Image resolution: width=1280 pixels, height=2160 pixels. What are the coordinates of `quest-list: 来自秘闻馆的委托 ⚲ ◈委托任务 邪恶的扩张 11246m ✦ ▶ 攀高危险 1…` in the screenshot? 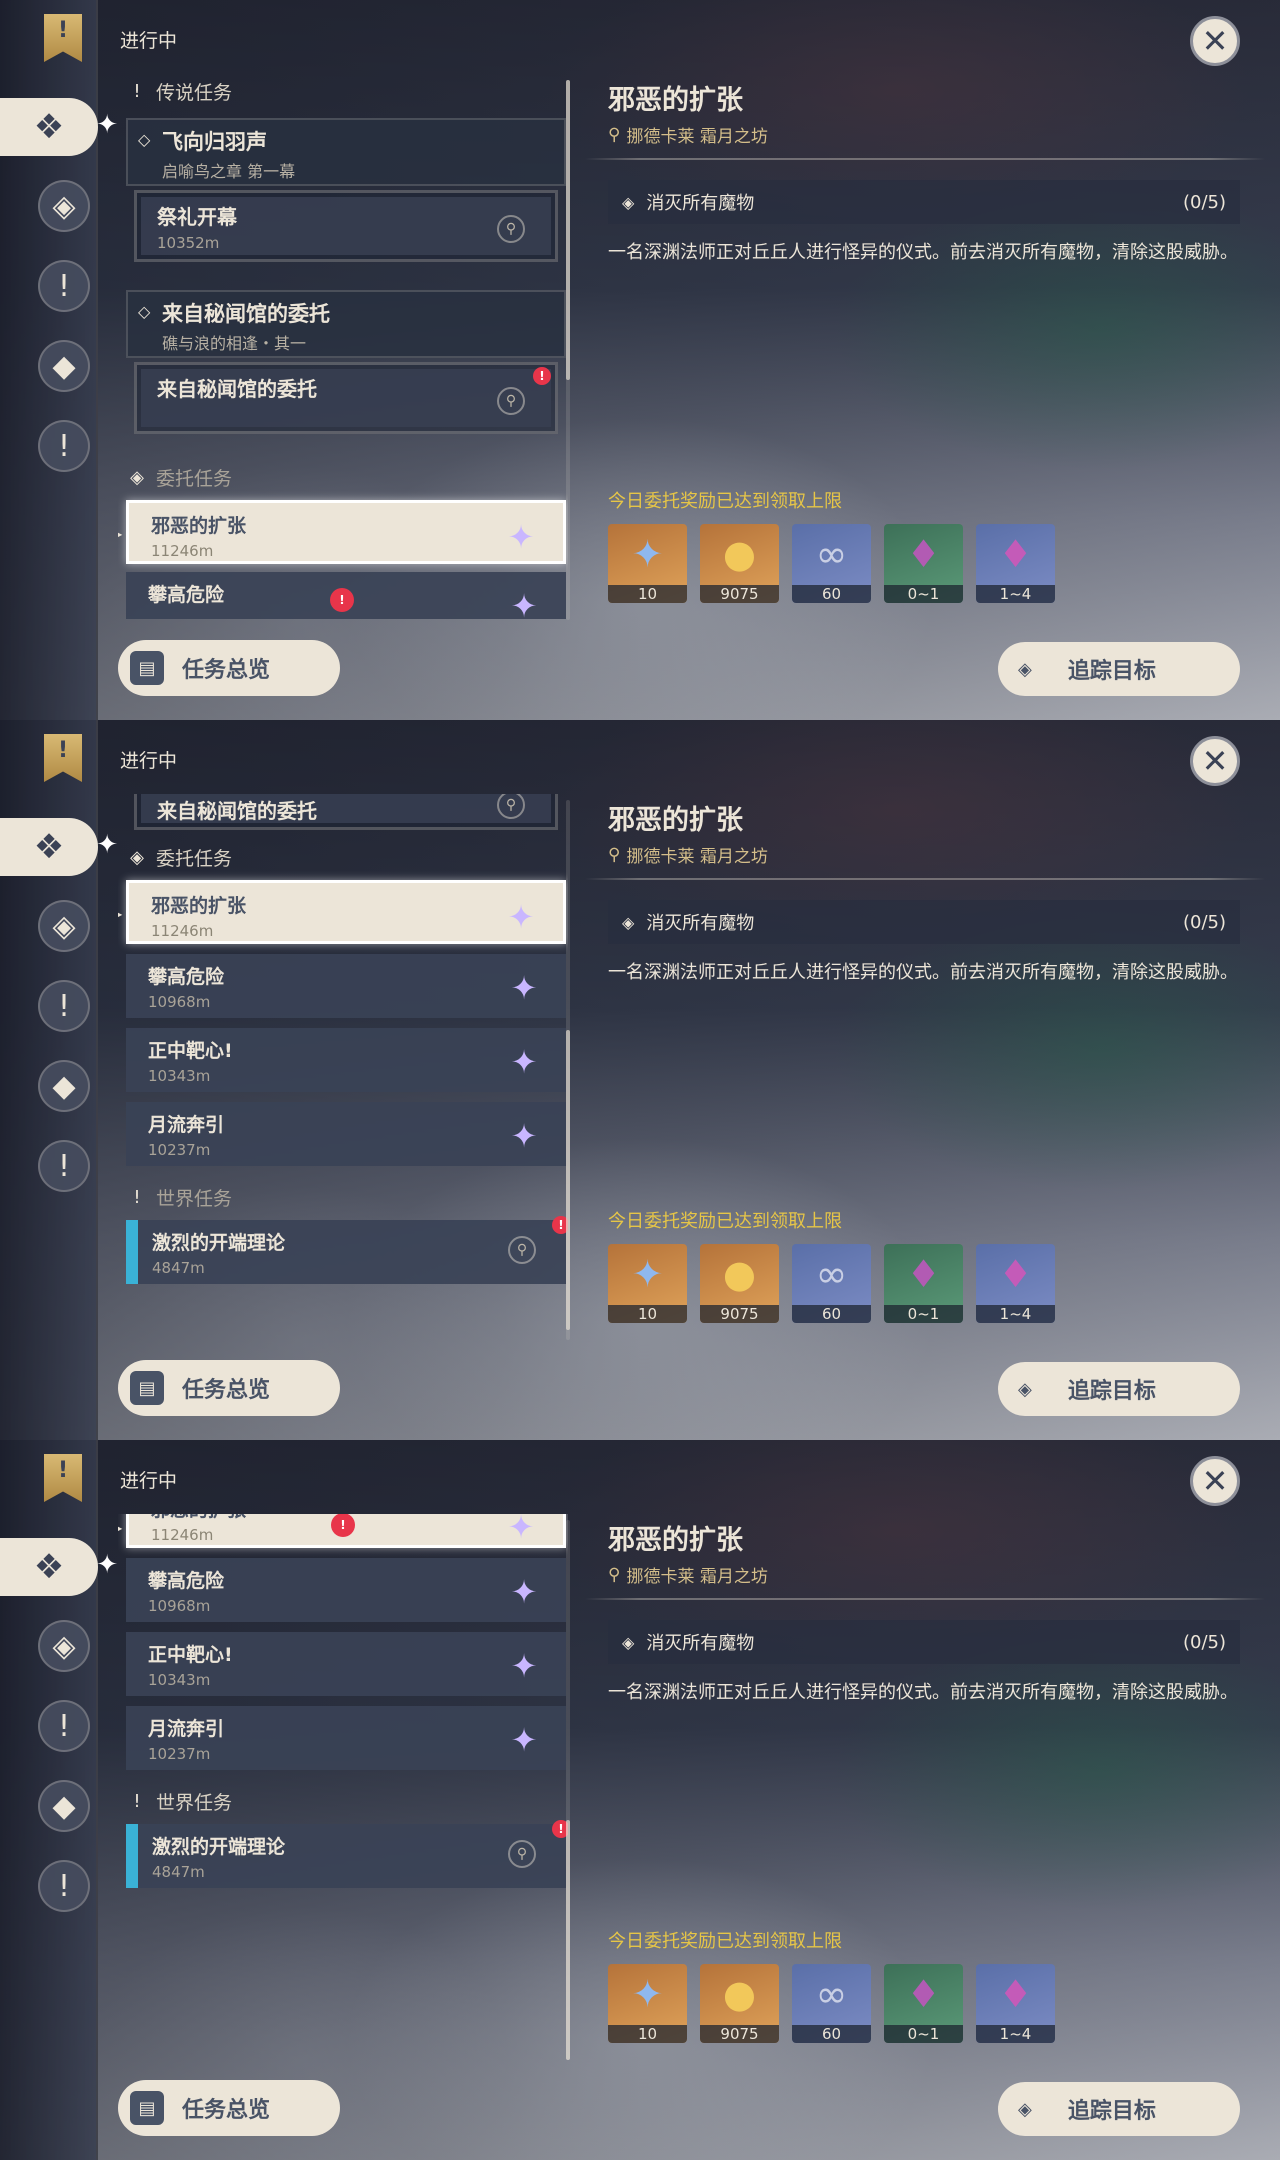 It's located at (343, 1066).